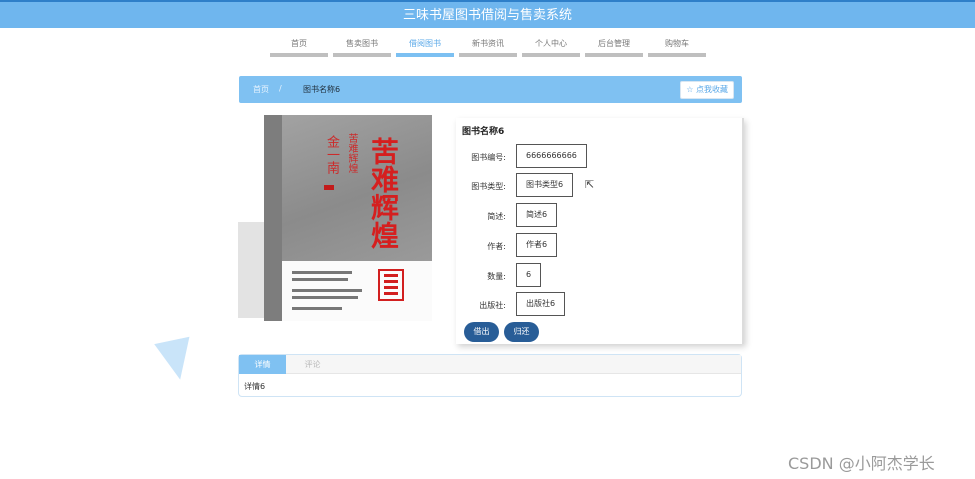  I want to click on field-value-book-id: 6666666666, so click(551, 156).